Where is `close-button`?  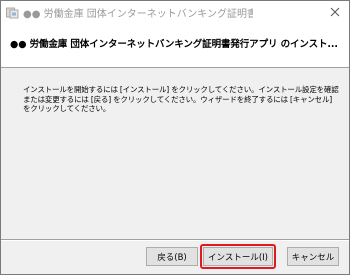
close-button is located at coordinates (335, 12).